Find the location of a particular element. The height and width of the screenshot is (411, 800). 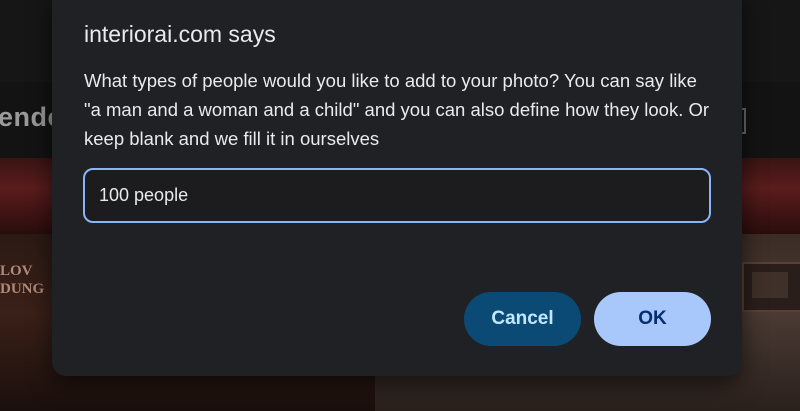

background-picture-frame-inner is located at coordinates (770, 285).